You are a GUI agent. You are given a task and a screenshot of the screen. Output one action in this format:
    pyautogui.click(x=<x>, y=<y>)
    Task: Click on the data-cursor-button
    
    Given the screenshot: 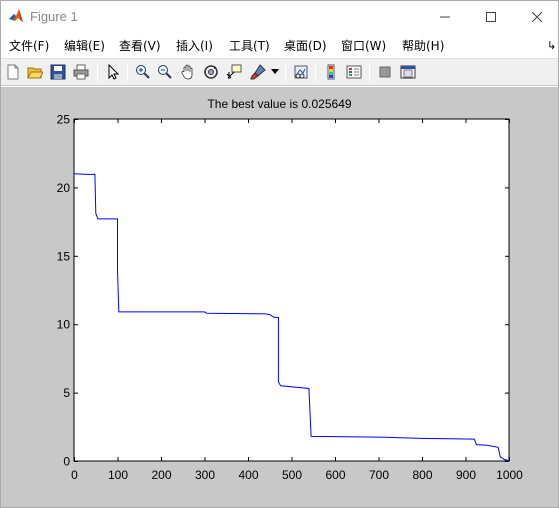 What is the action you would take?
    pyautogui.click(x=234, y=72)
    